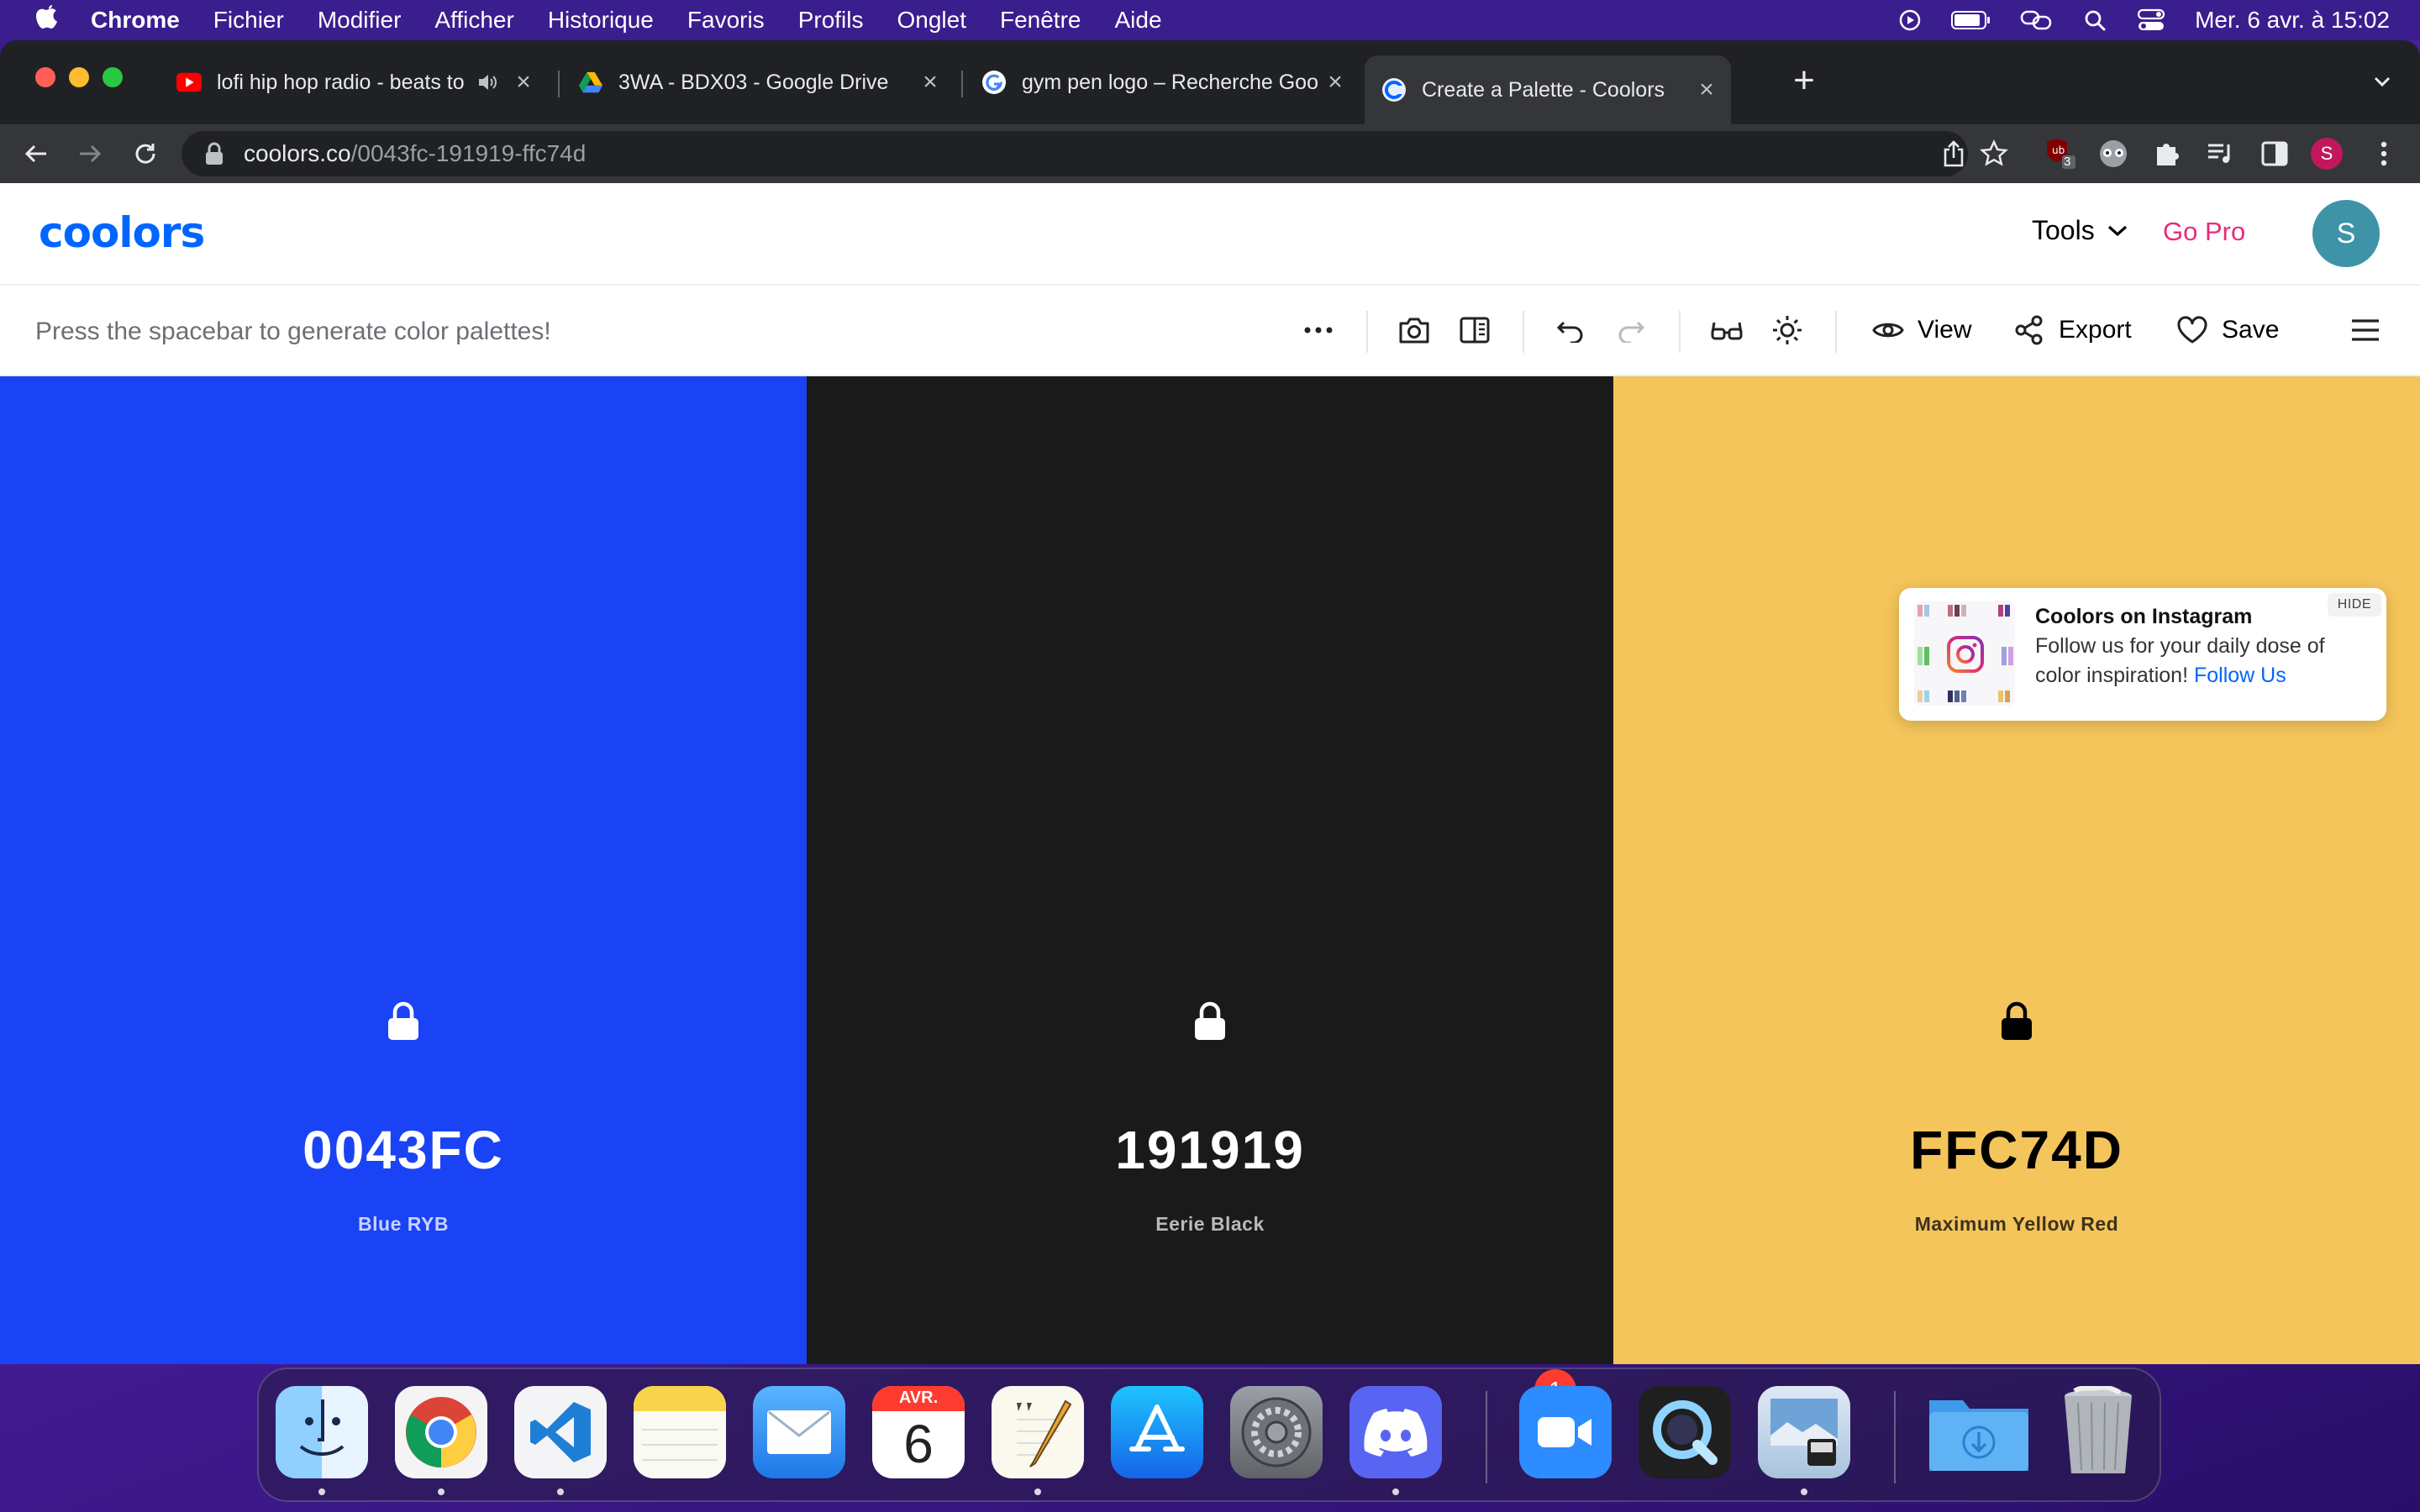 This screenshot has height=1512, width=2420. Describe the element at coordinates (1565, 1432) in the screenshot. I see `zoom-icon` at that location.